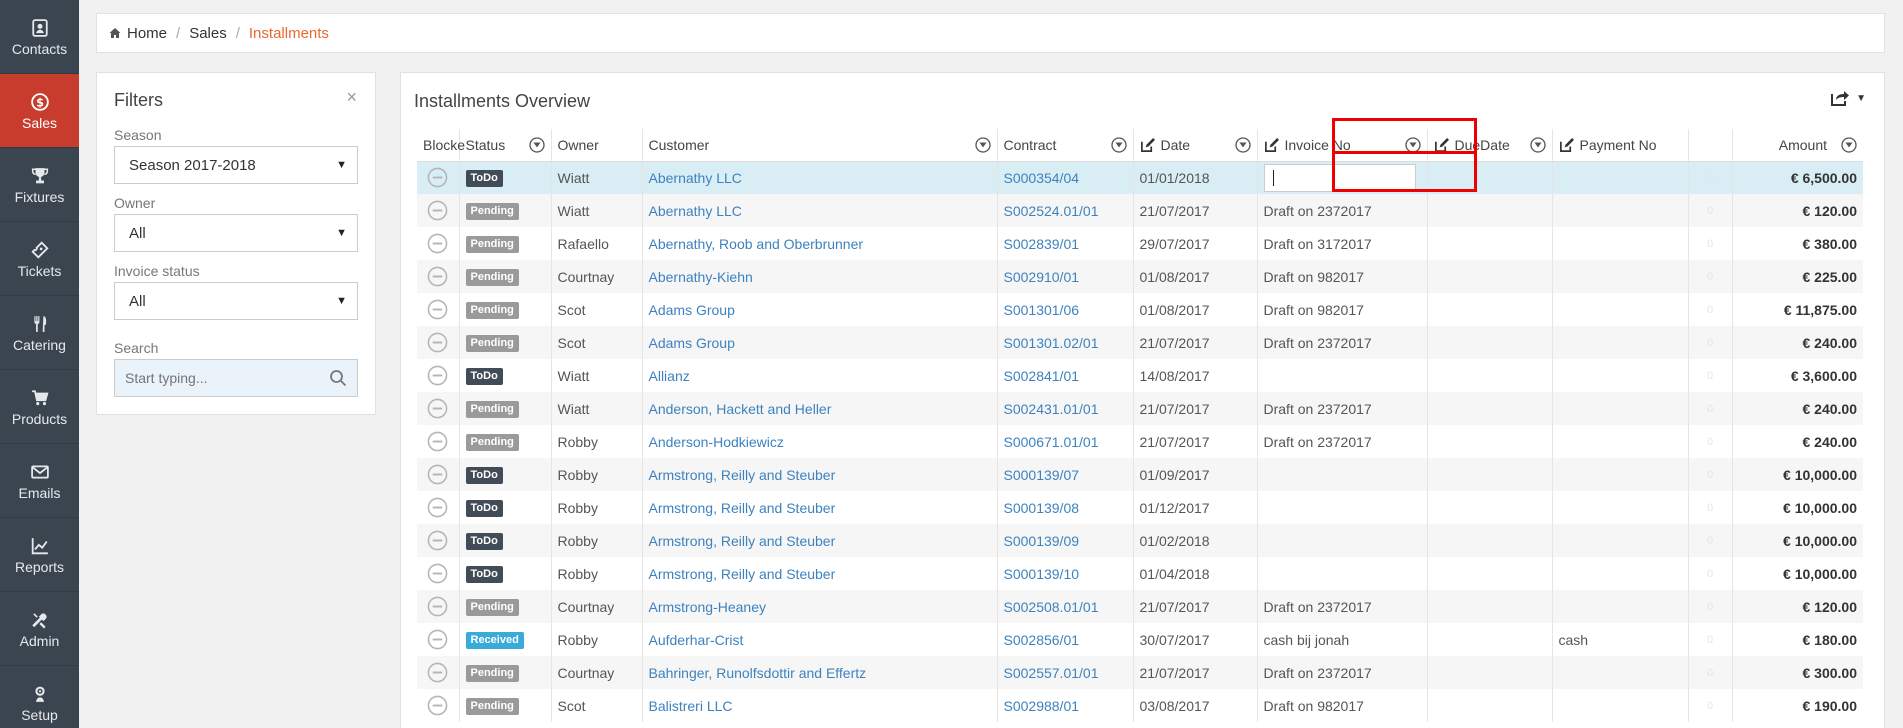  What do you see at coordinates (1042, 574) in the screenshot?
I see `contract-link: S000139/10` at bounding box center [1042, 574].